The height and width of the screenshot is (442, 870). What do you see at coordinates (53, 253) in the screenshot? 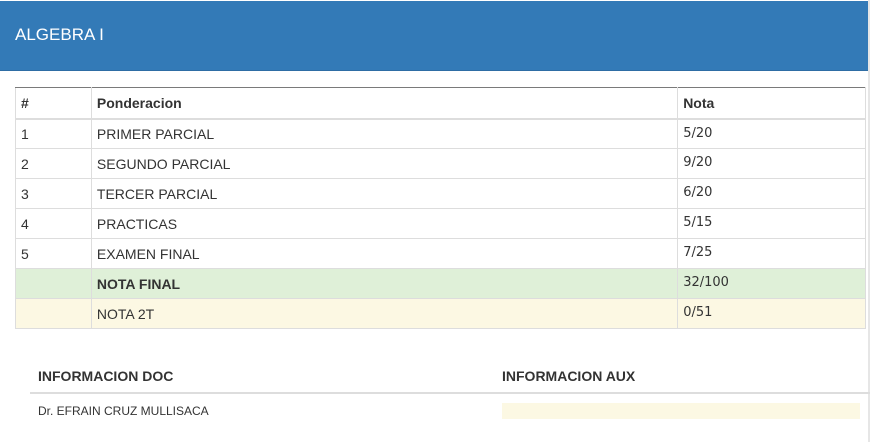
I see `row-number: 5` at bounding box center [53, 253].